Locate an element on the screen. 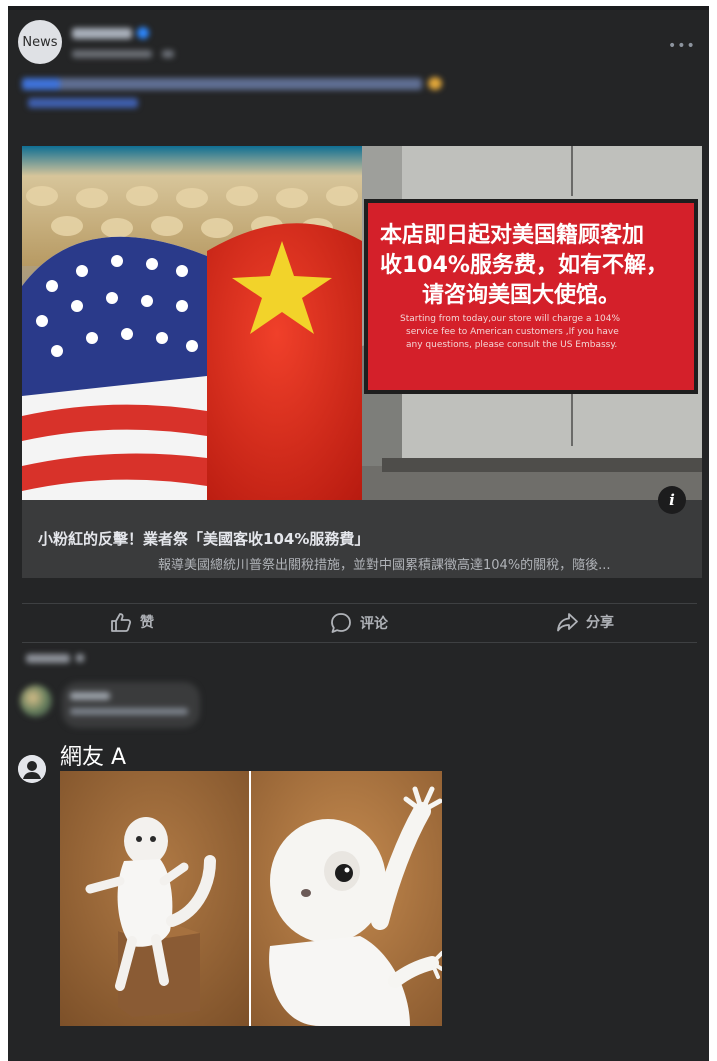 The image size is (717, 1061). page-name-redacted is located at coordinates (102, 33).